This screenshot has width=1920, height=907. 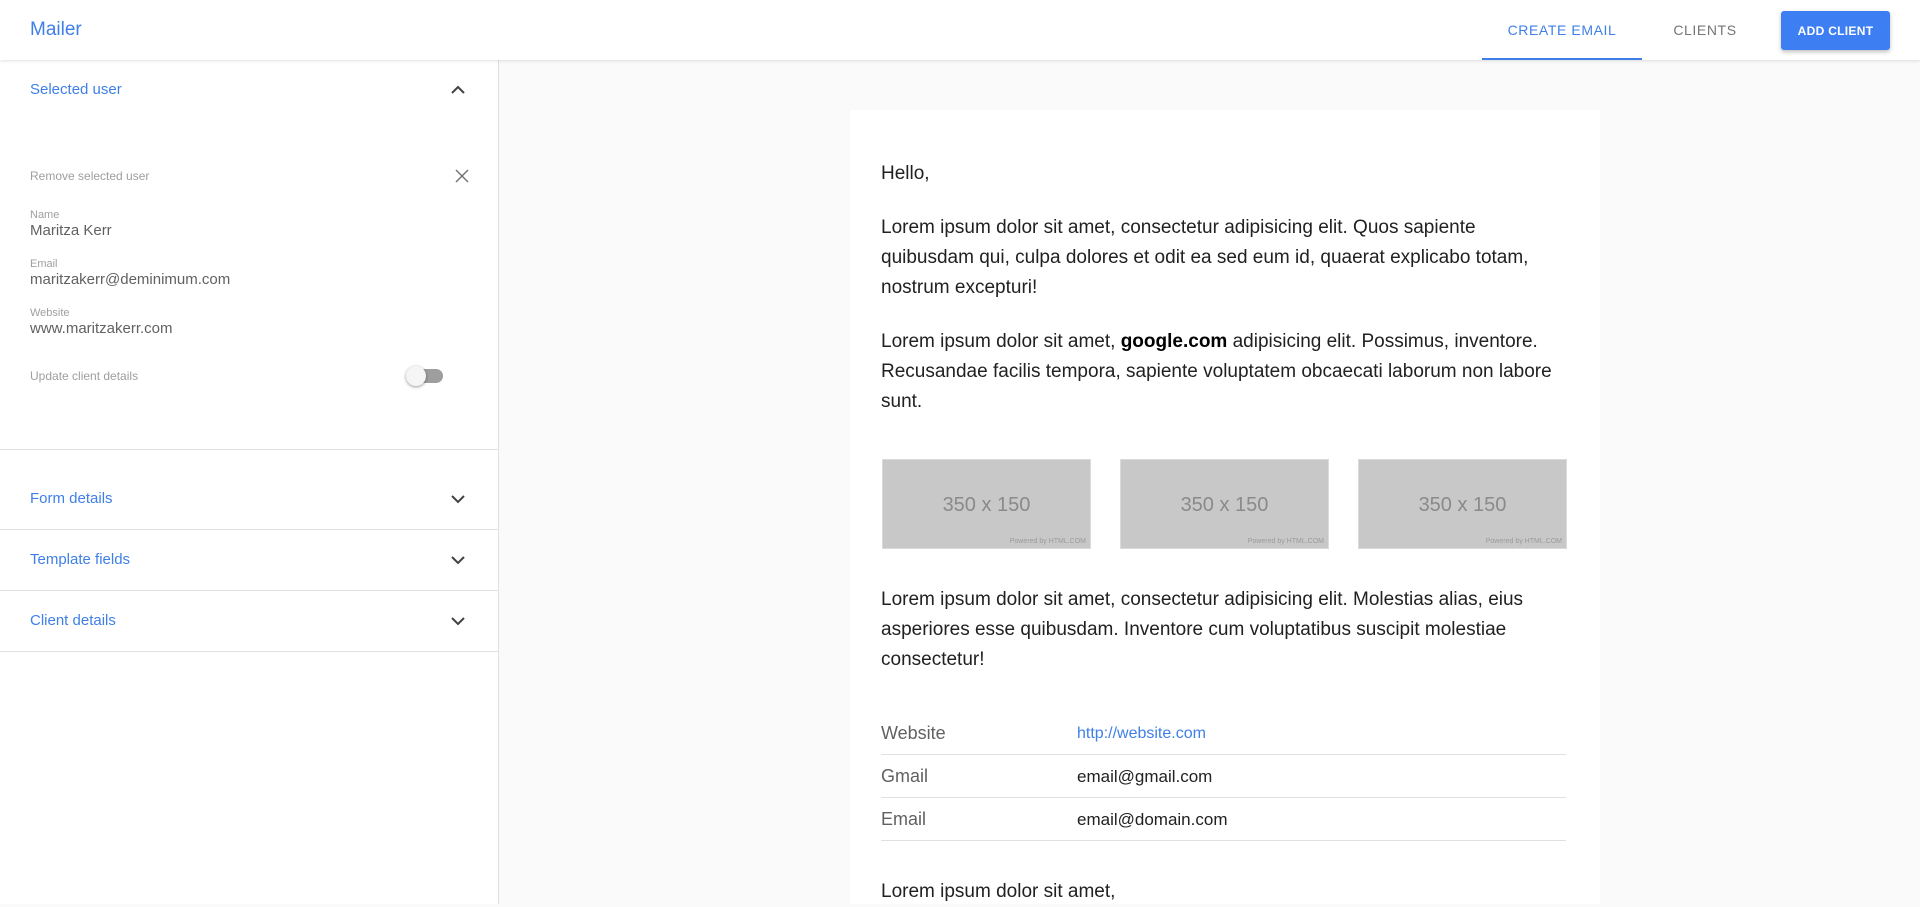 I want to click on remove-selected-user-row: Remove selected user, so click(x=250, y=176).